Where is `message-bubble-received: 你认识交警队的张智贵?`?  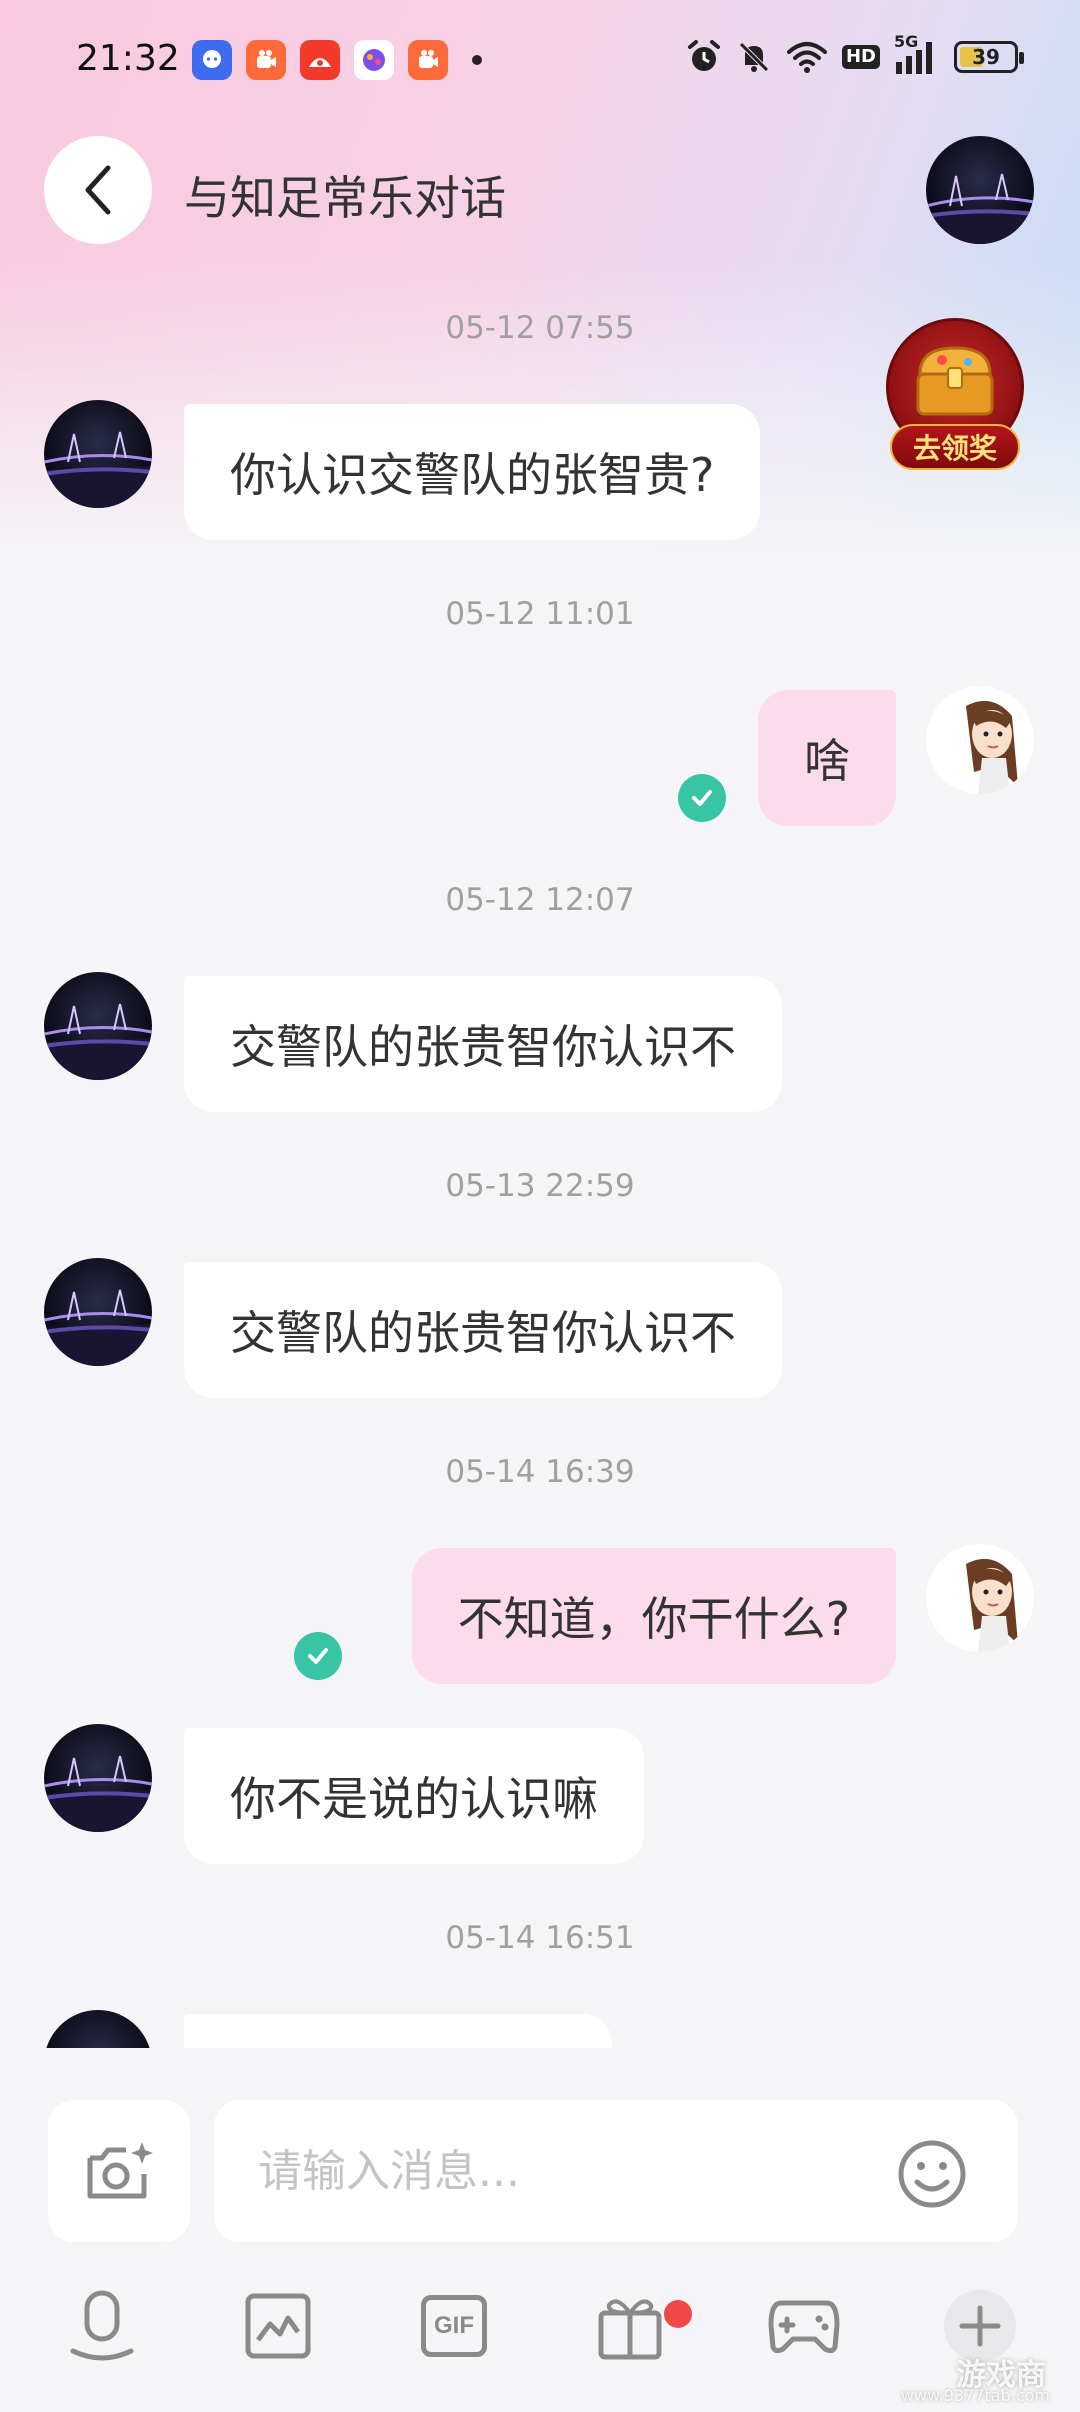 message-bubble-received: 你认识交警队的张智贵? is located at coordinates (472, 472).